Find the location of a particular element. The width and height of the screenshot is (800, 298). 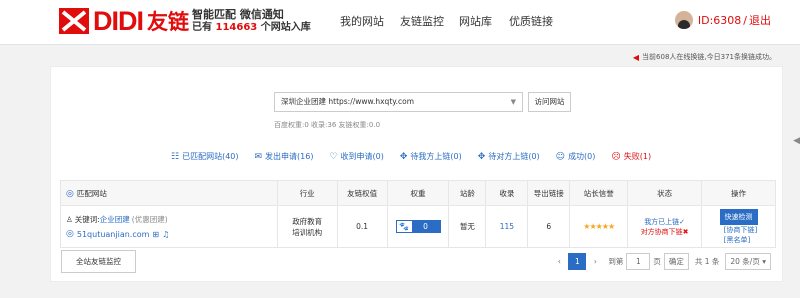

quick-check-button: 快速检测 is located at coordinates (738, 216).